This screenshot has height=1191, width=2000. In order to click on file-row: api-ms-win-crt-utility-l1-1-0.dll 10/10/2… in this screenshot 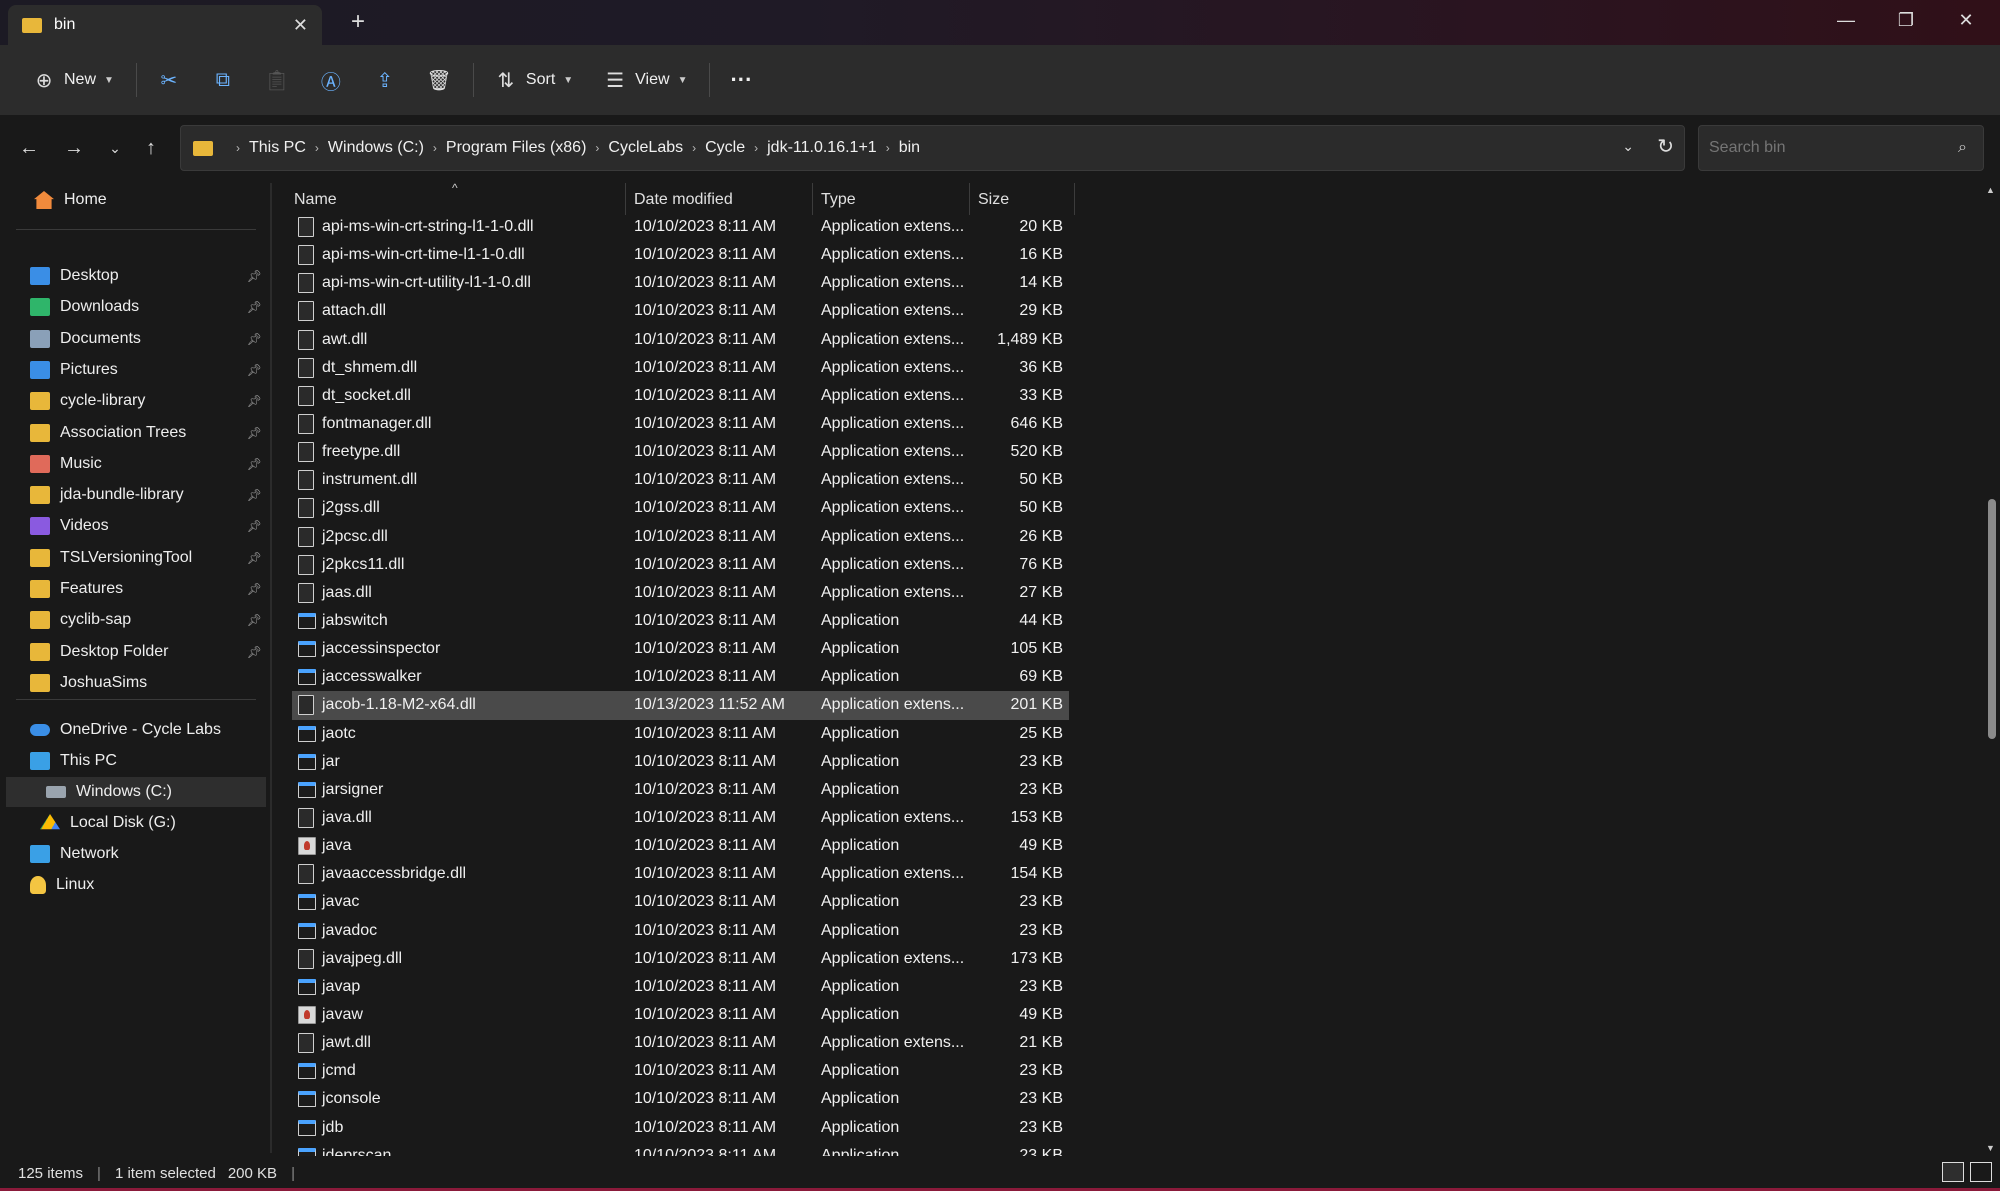, I will do `click(680, 283)`.